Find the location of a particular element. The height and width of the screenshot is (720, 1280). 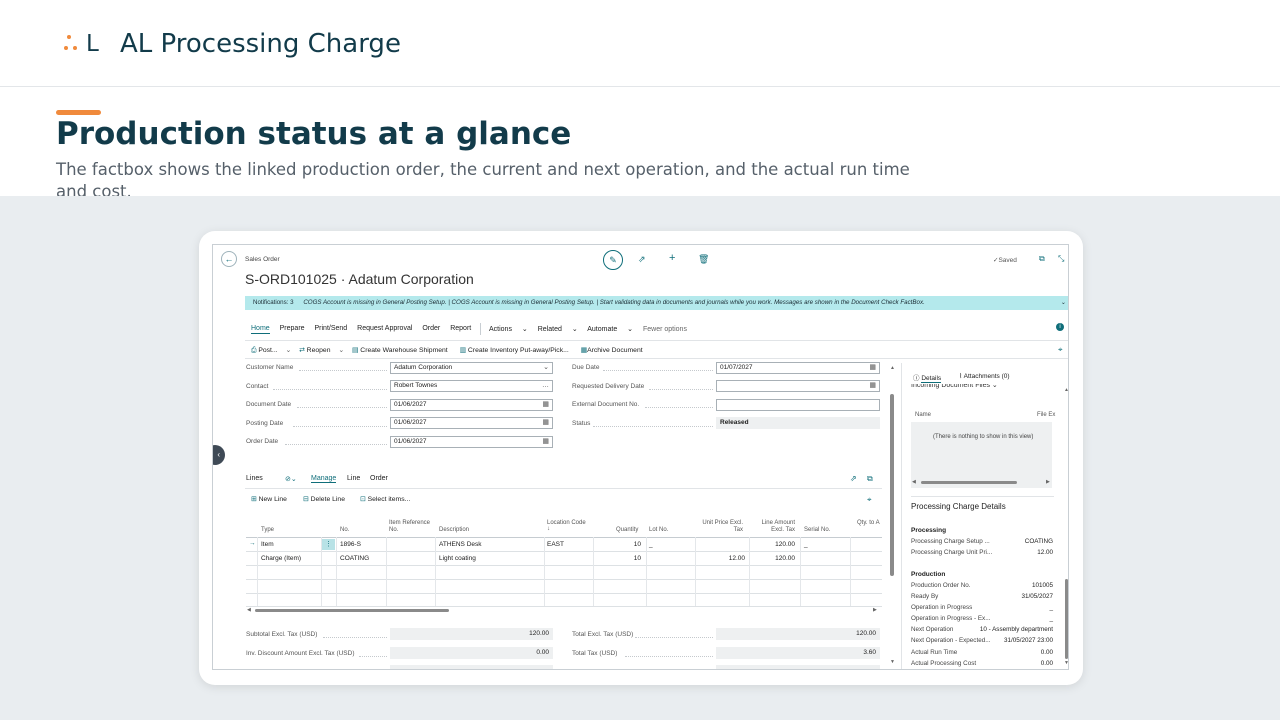

collapse-icon: ⤡ is located at coordinates (1061, 259).